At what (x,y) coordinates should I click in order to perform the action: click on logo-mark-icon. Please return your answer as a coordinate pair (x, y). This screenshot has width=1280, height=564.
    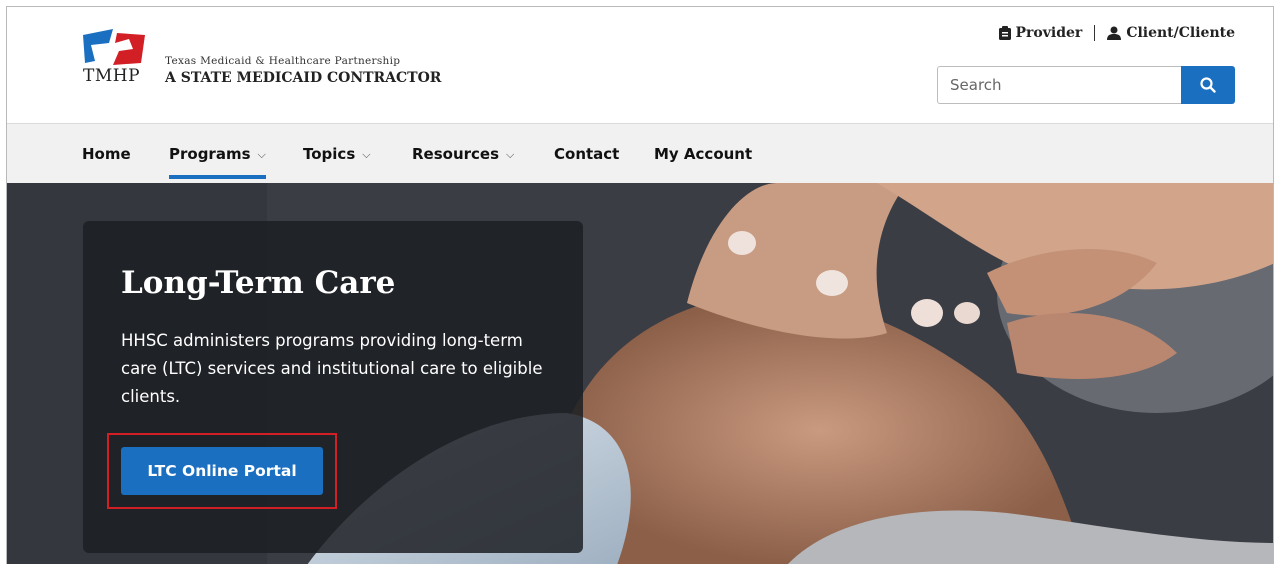
    Looking at the image, I should click on (114, 47).